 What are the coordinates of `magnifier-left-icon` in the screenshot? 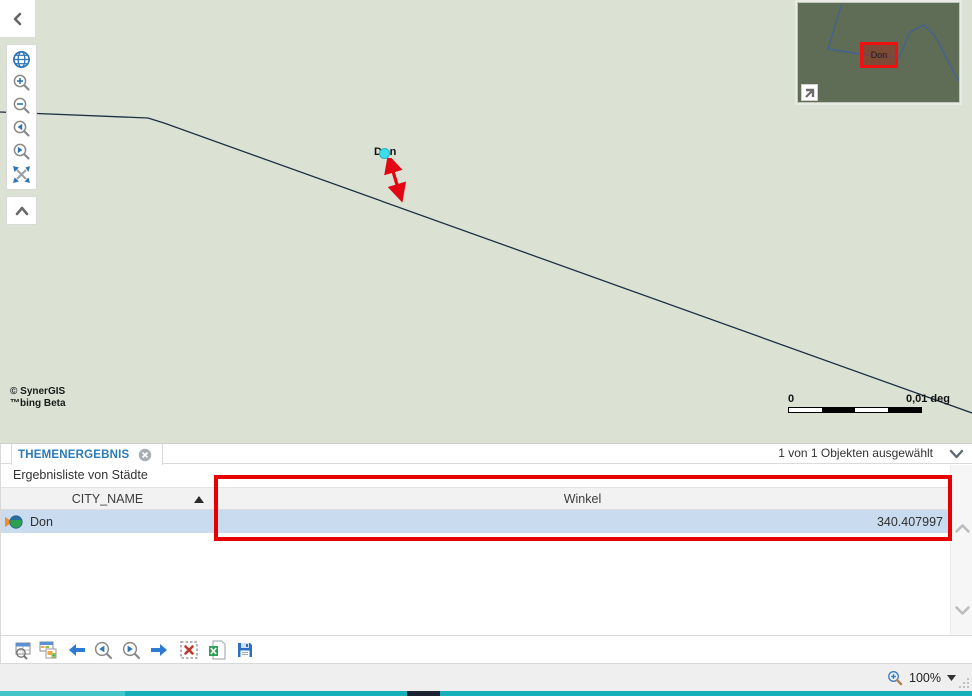 It's located at (103, 650).